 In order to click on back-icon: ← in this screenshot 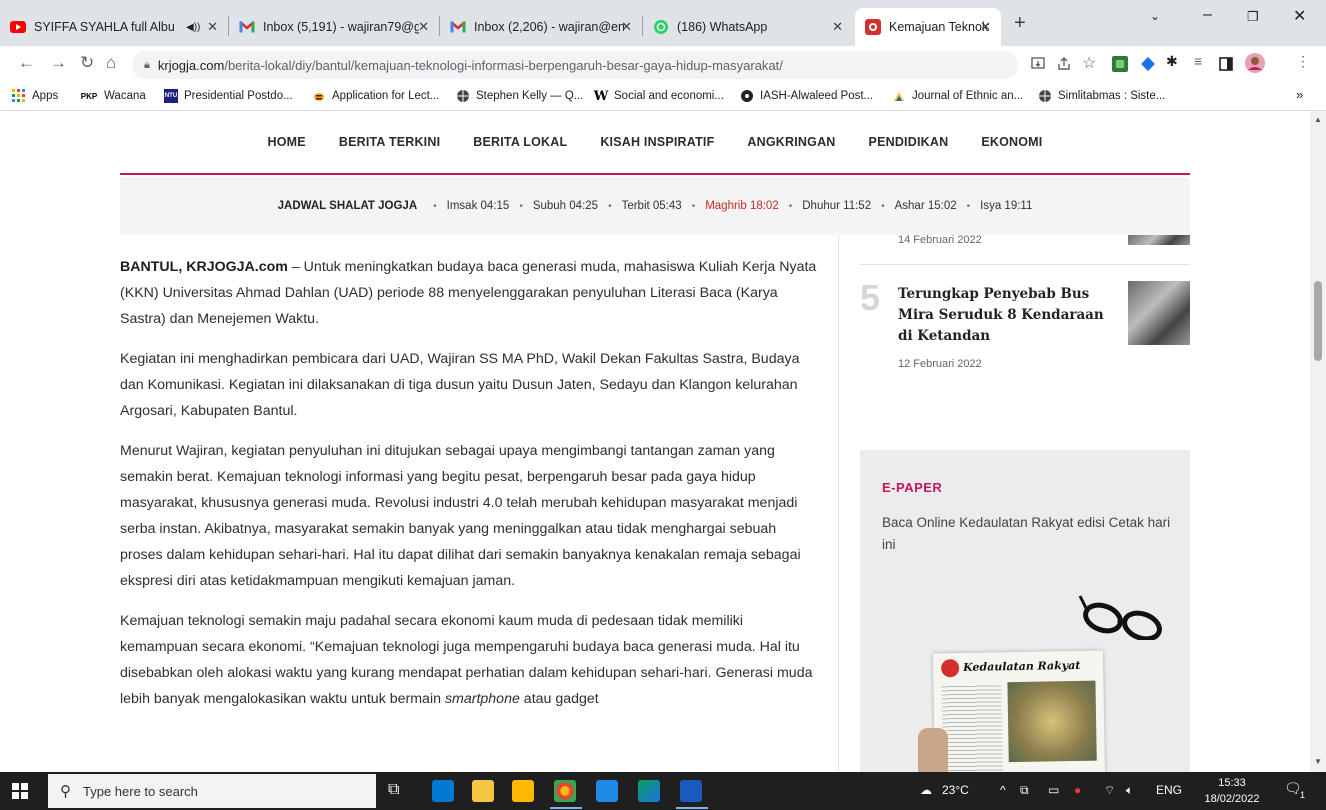, I will do `click(26, 63)`.